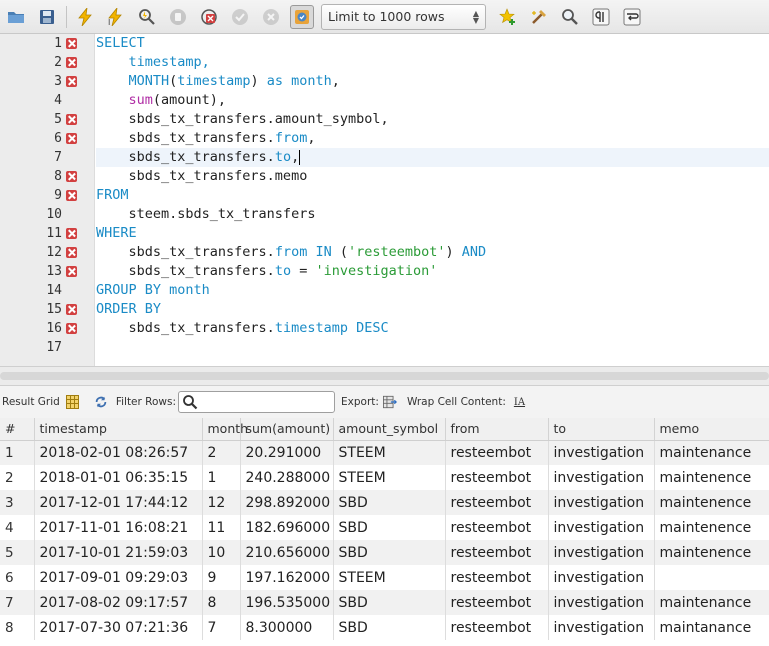  Describe the element at coordinates (118, 429) in the screenshot. I see `column-header: timestamp` at that location.